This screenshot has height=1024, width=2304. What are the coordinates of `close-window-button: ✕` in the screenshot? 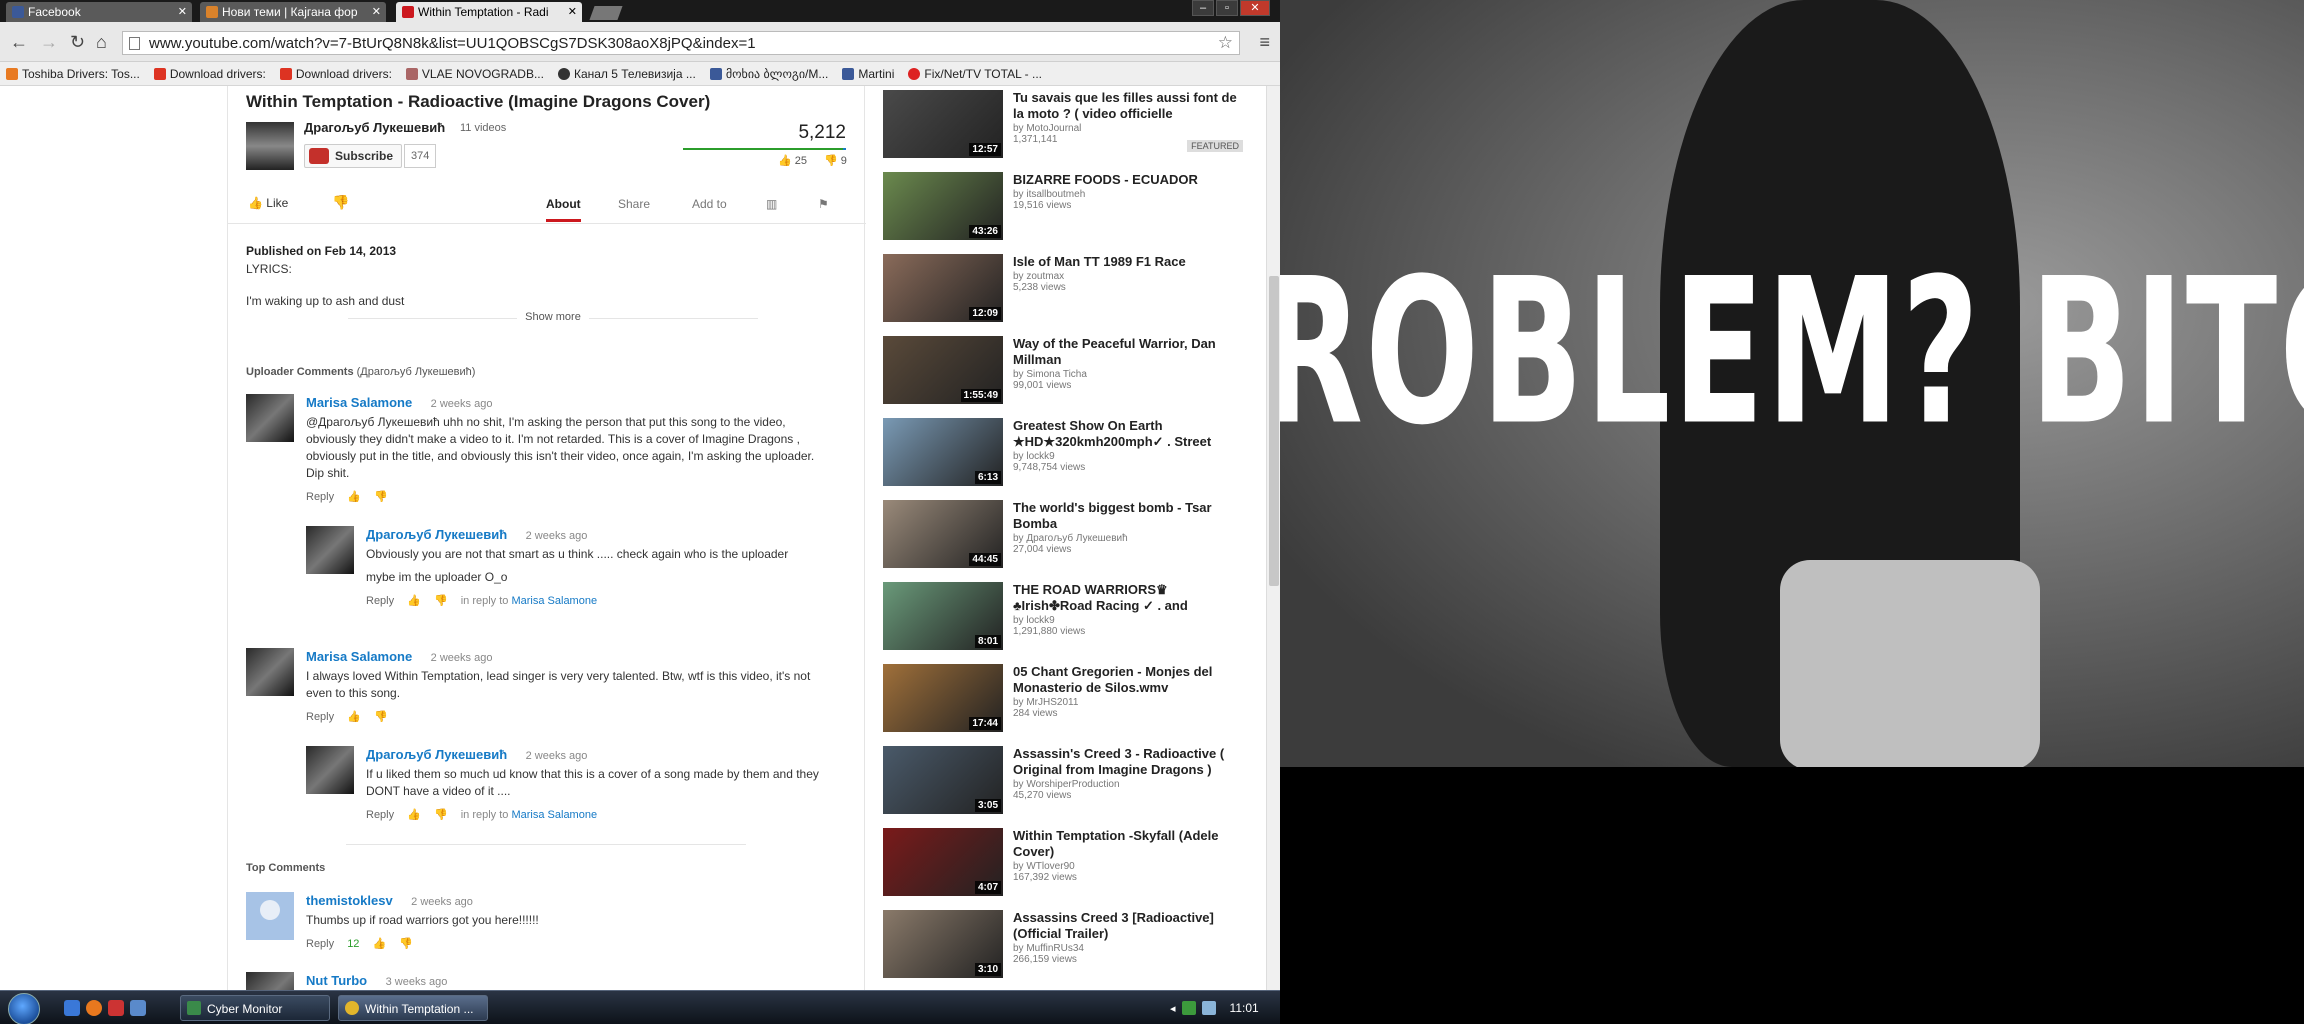 It's located at (1255, 8).